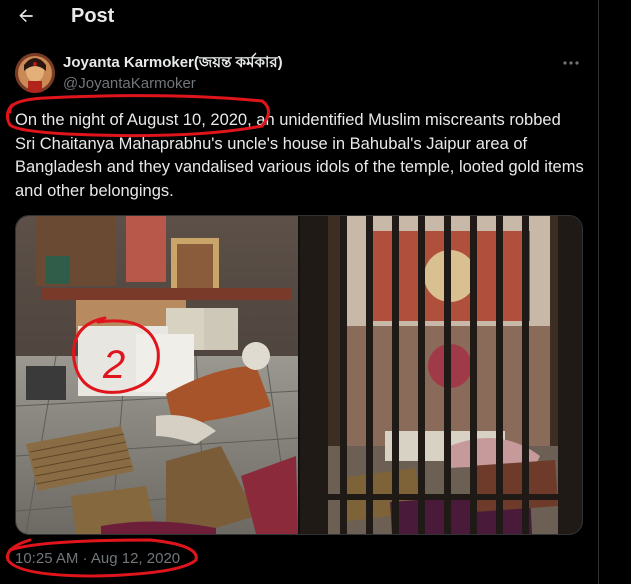  I want to click on avatar-image, so click(35, 73).